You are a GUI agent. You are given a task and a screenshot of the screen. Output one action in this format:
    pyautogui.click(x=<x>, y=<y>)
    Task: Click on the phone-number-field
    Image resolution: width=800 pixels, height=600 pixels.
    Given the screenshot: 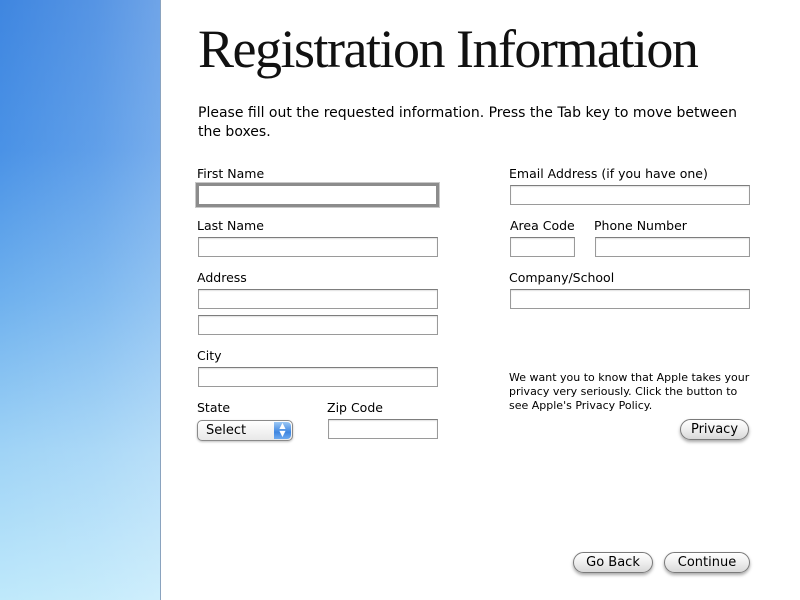 What is the action you would take?
    pyautogui.click(x=672, y=247)
    